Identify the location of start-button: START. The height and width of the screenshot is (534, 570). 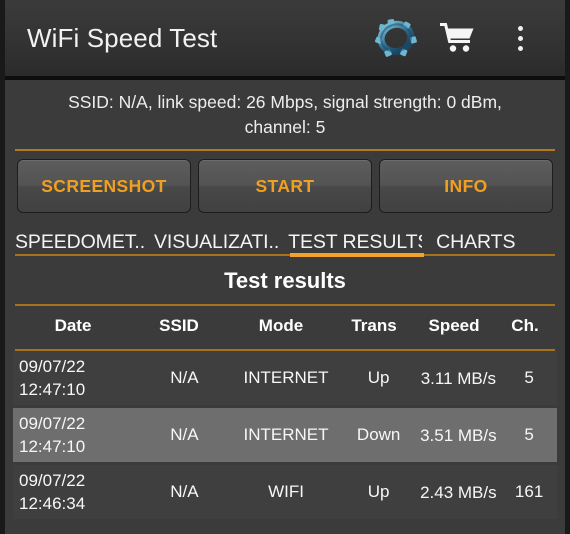
(285, 186).